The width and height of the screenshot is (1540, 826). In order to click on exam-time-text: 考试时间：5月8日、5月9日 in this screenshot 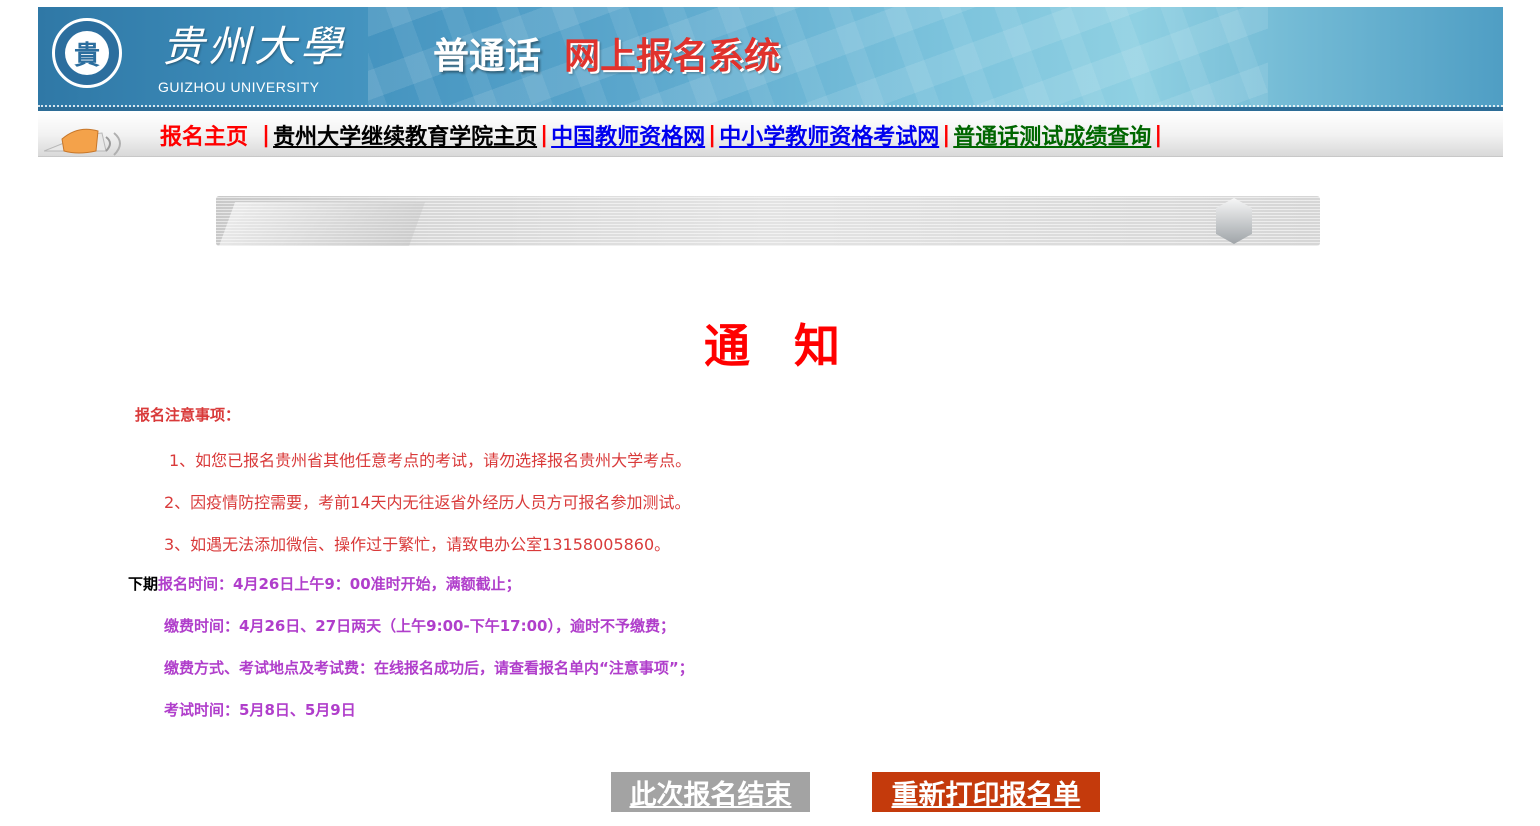, I will do `click(260, 710)`.